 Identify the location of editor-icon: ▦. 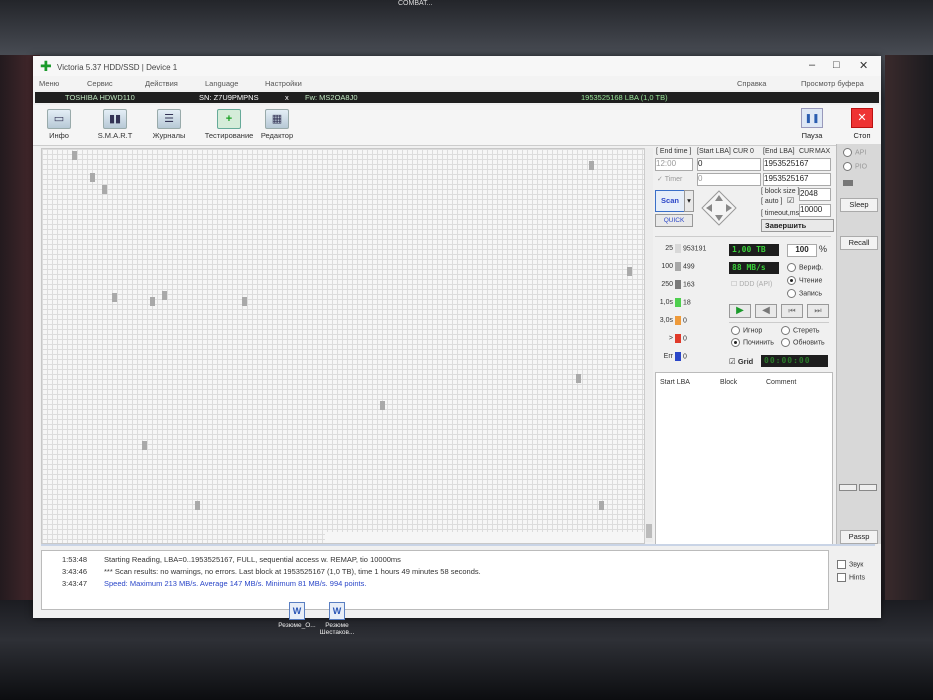
(277, 119).